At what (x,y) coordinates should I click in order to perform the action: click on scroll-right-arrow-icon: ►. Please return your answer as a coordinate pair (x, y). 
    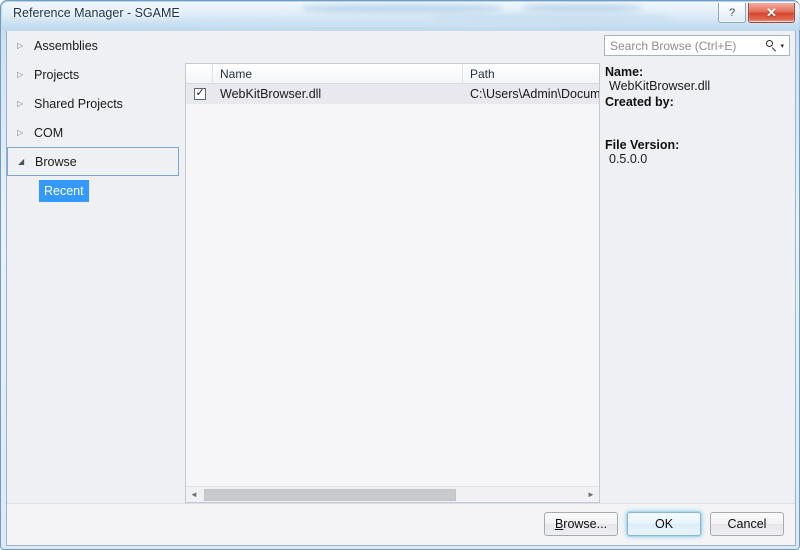
    Looking at the image, I should click on (591, 495).